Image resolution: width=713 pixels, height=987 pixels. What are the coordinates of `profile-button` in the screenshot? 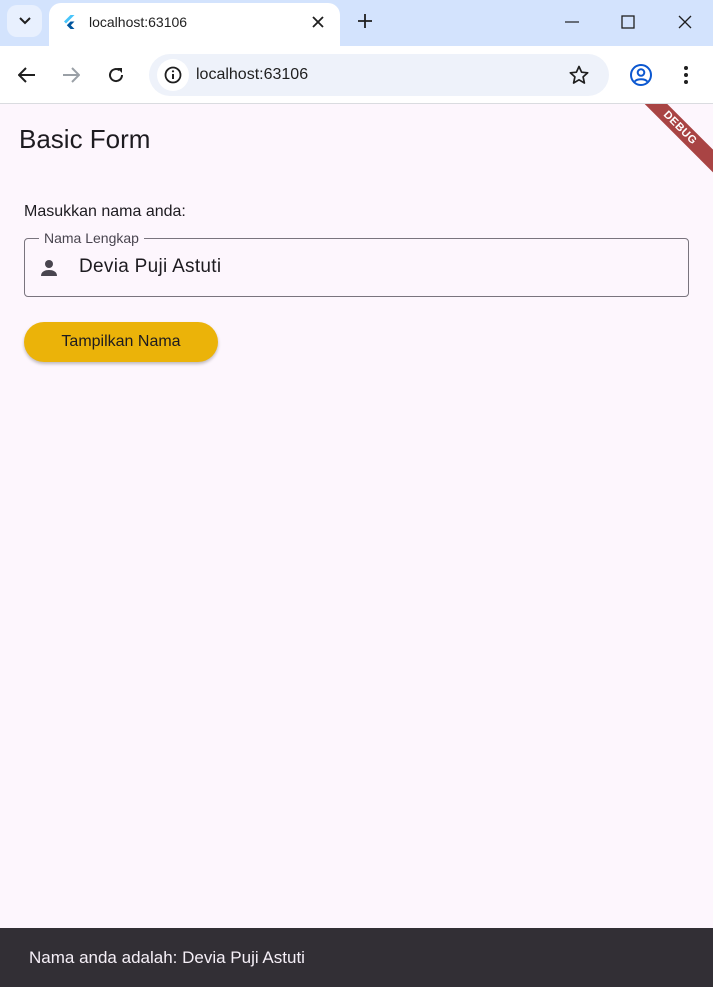 It's located at (641, 75).